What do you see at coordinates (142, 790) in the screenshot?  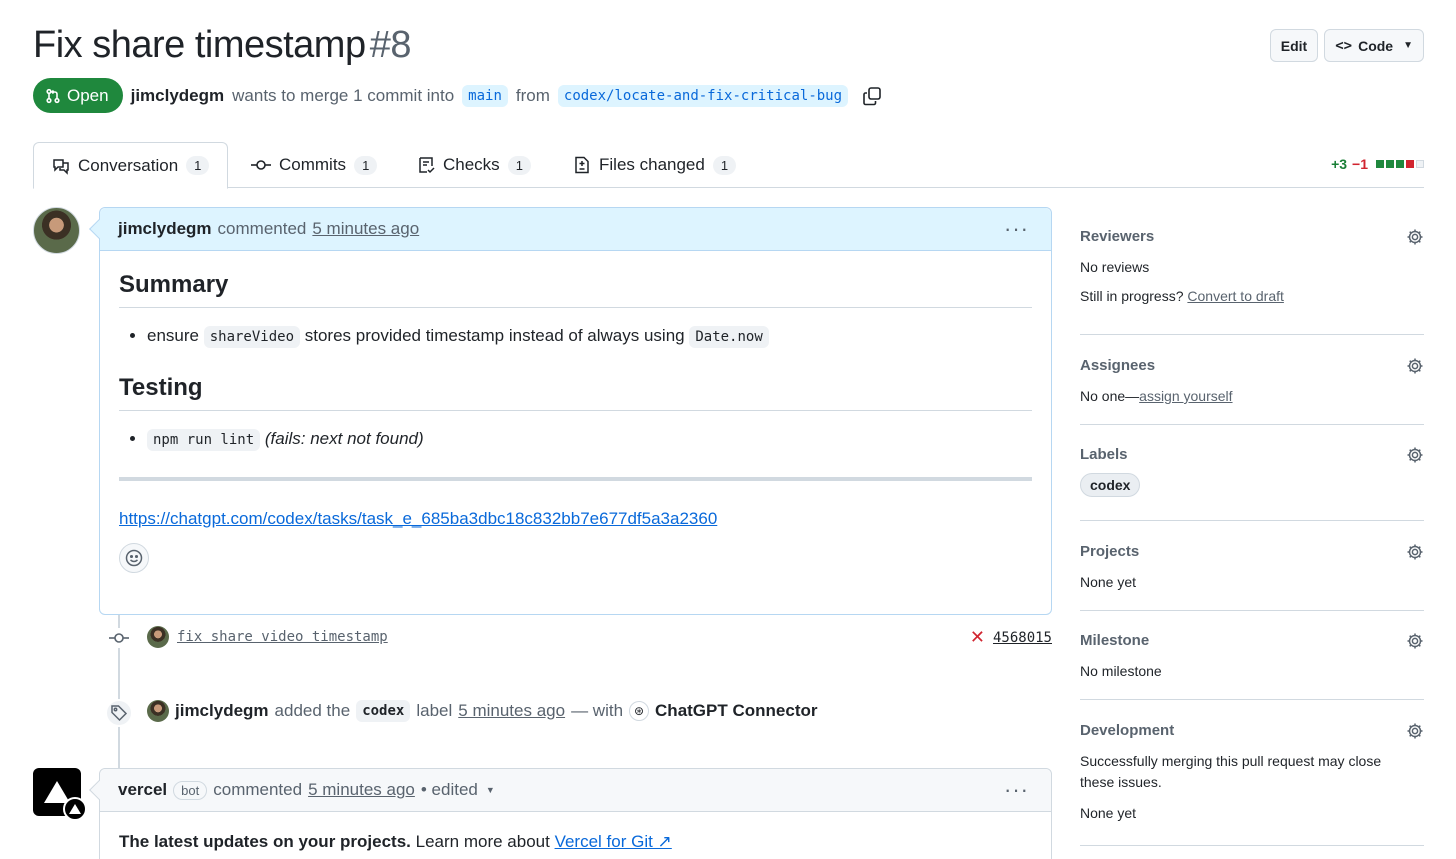 I see `comment-author: vercel` at bounding box center [142, 790].